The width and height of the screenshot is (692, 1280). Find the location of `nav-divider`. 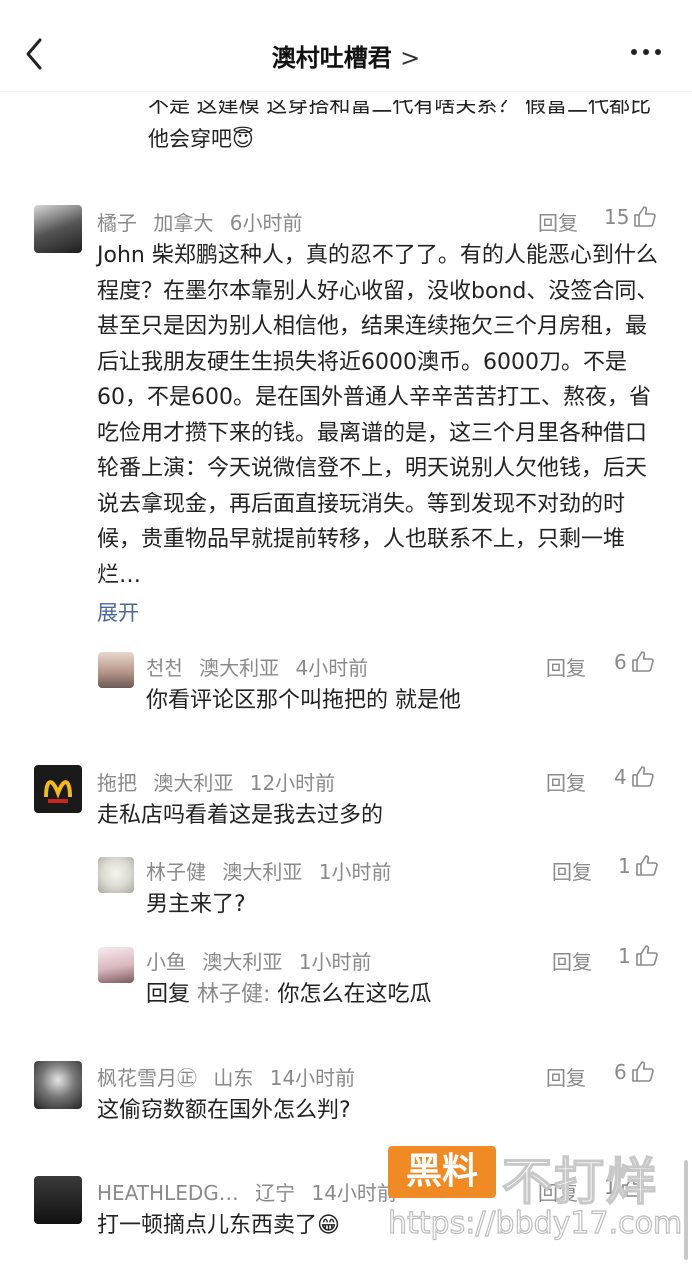

nav-divider is located at coordinates (346, 91).